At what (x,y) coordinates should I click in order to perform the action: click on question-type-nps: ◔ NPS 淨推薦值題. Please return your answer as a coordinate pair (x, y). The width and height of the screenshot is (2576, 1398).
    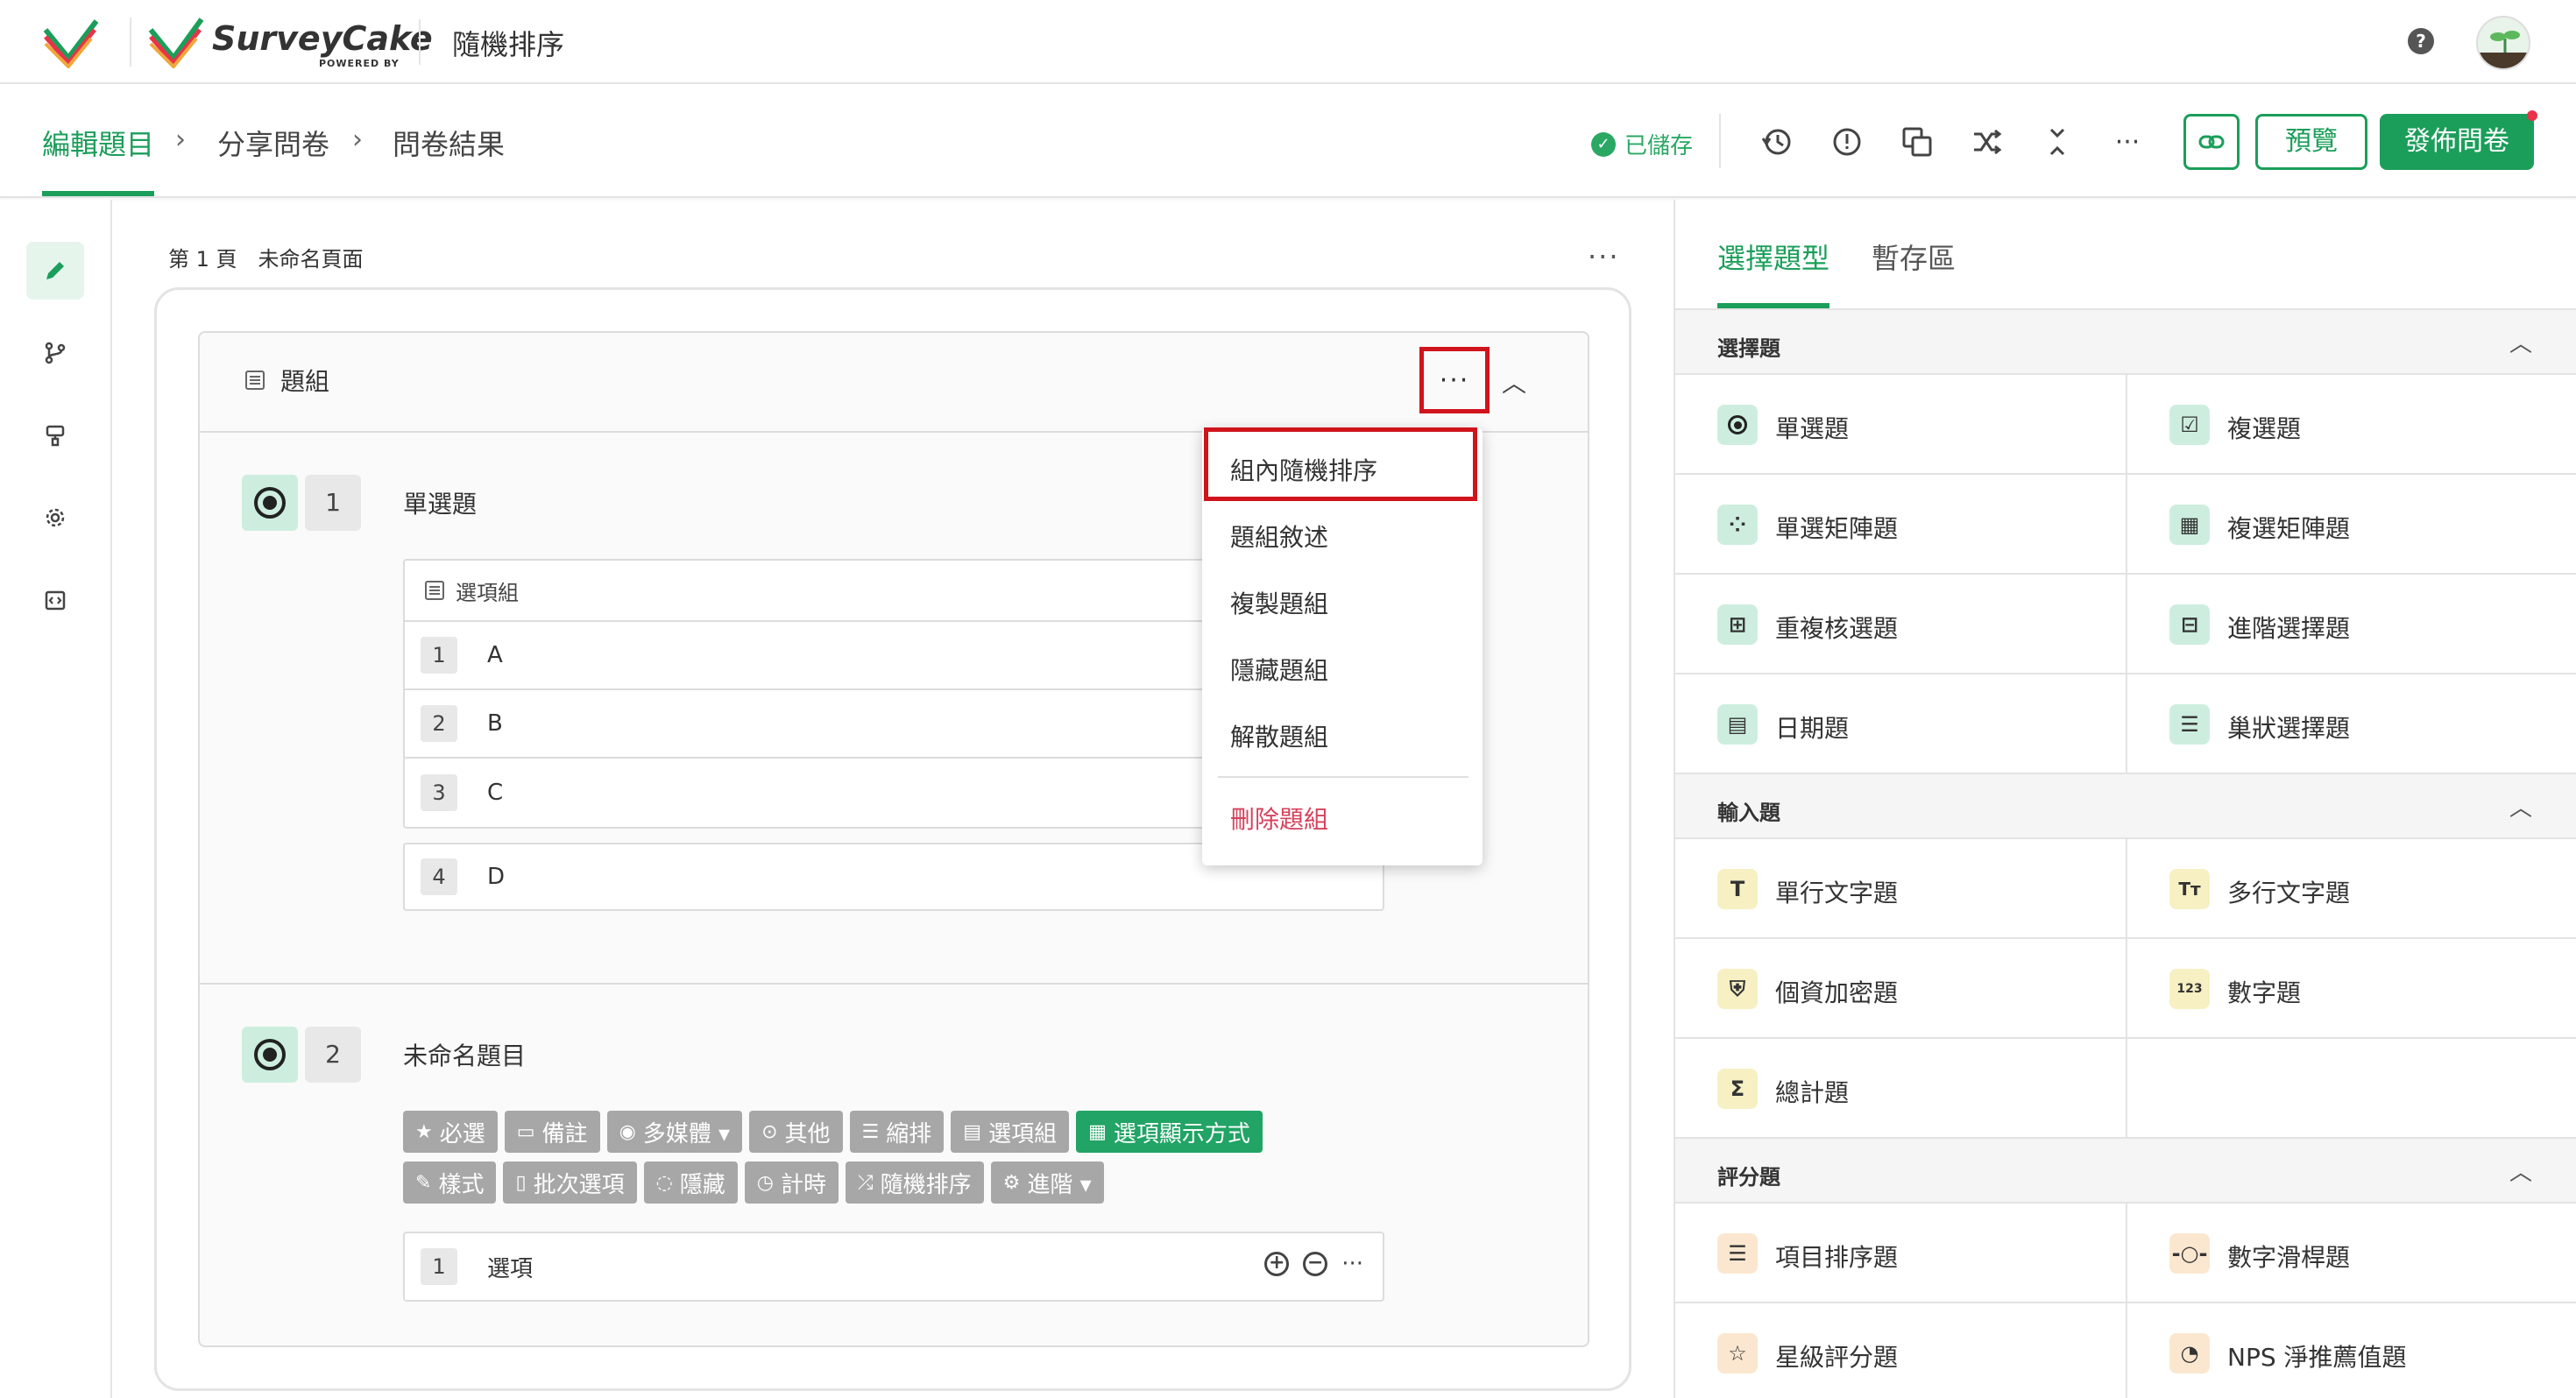
    Looking at the image, I should click on (2351, 1350).